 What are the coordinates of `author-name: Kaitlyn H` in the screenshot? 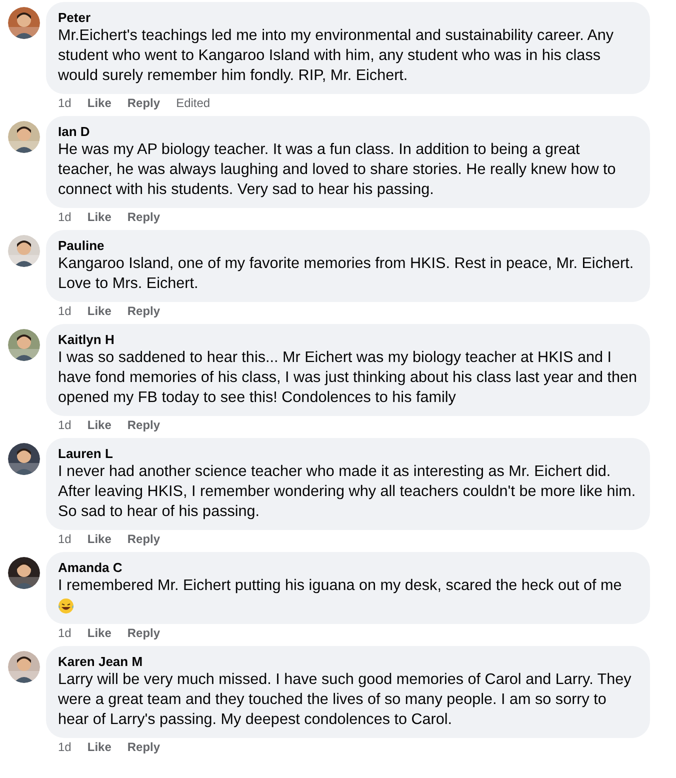 It's located at (86, 340).